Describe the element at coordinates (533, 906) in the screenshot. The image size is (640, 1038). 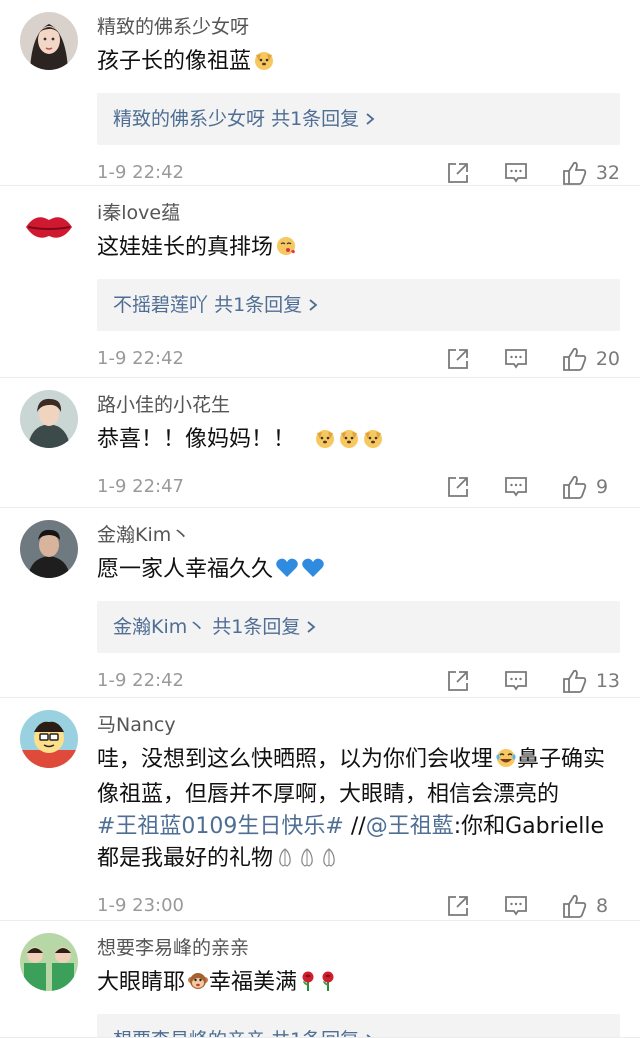
I see `comment-actions: 8` at that location.